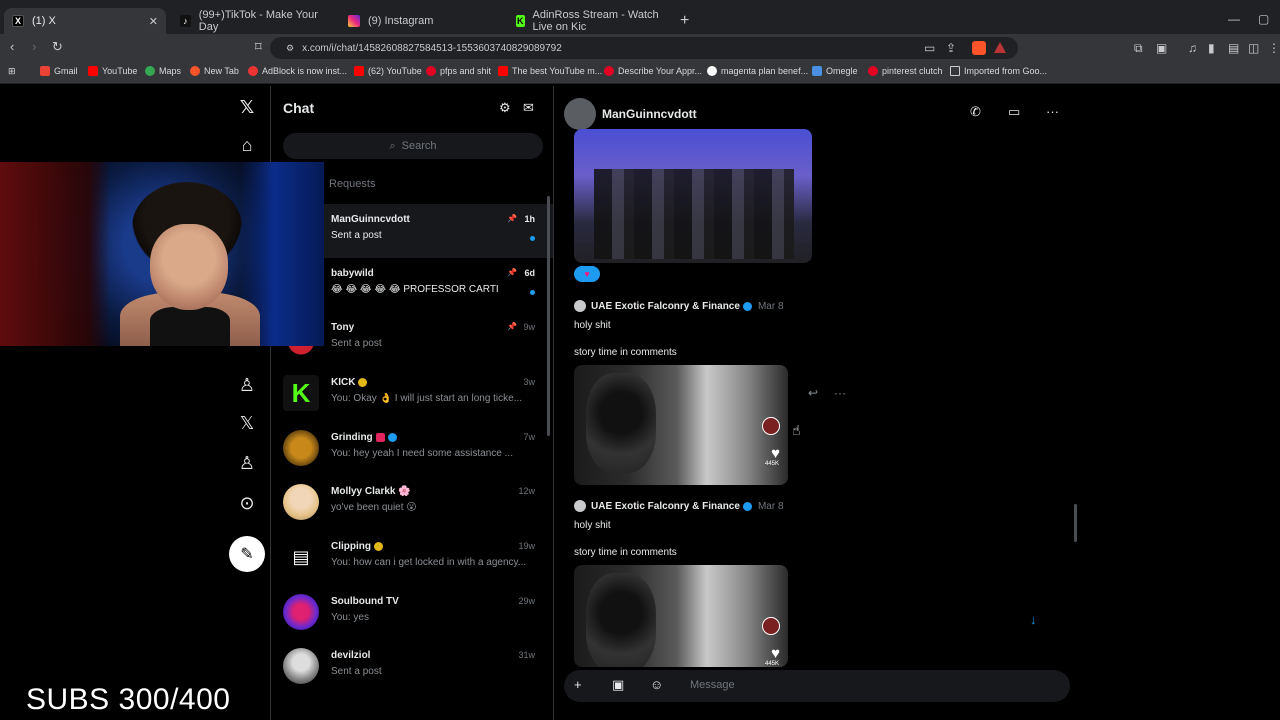 The image size is (1280, 720). I want to click on conversation-header: ManGuinncvdott, so click(630, 114).